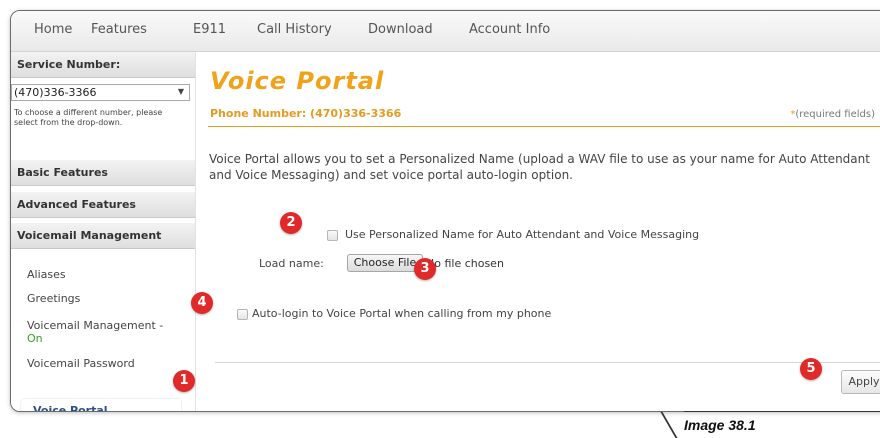 This screenshot has width=880, height=438. I want to click on sidebar-item-label: Voice Portal, so click(70, 408).